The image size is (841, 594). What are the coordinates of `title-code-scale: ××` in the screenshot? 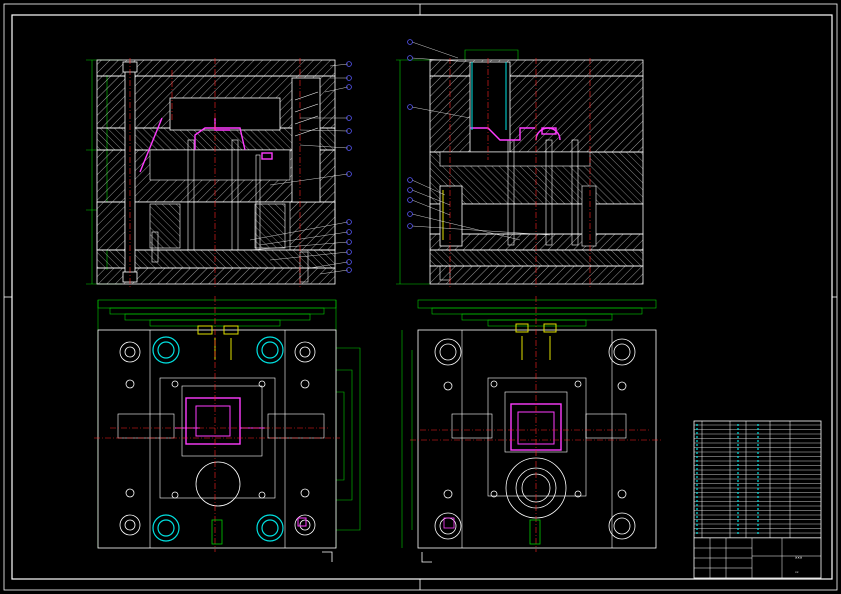 It's located at (797, 572).